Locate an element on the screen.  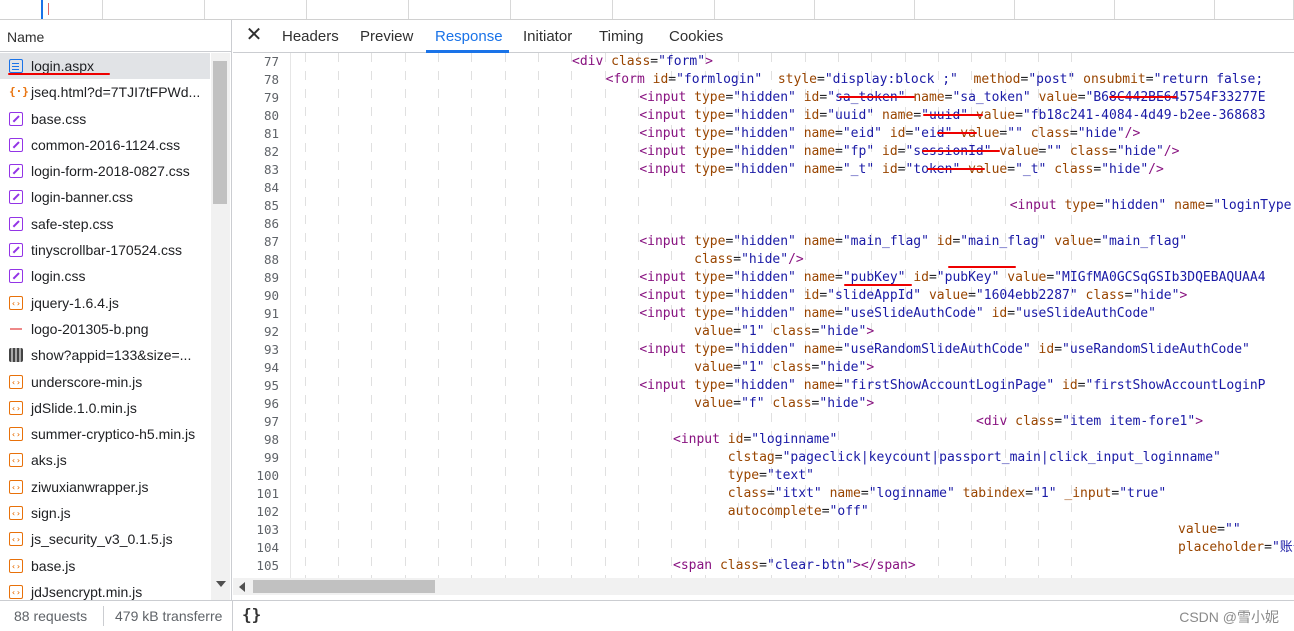
request-row: ‹› summer-cryptico-h5.min.js is located at coordinates (105, 434).